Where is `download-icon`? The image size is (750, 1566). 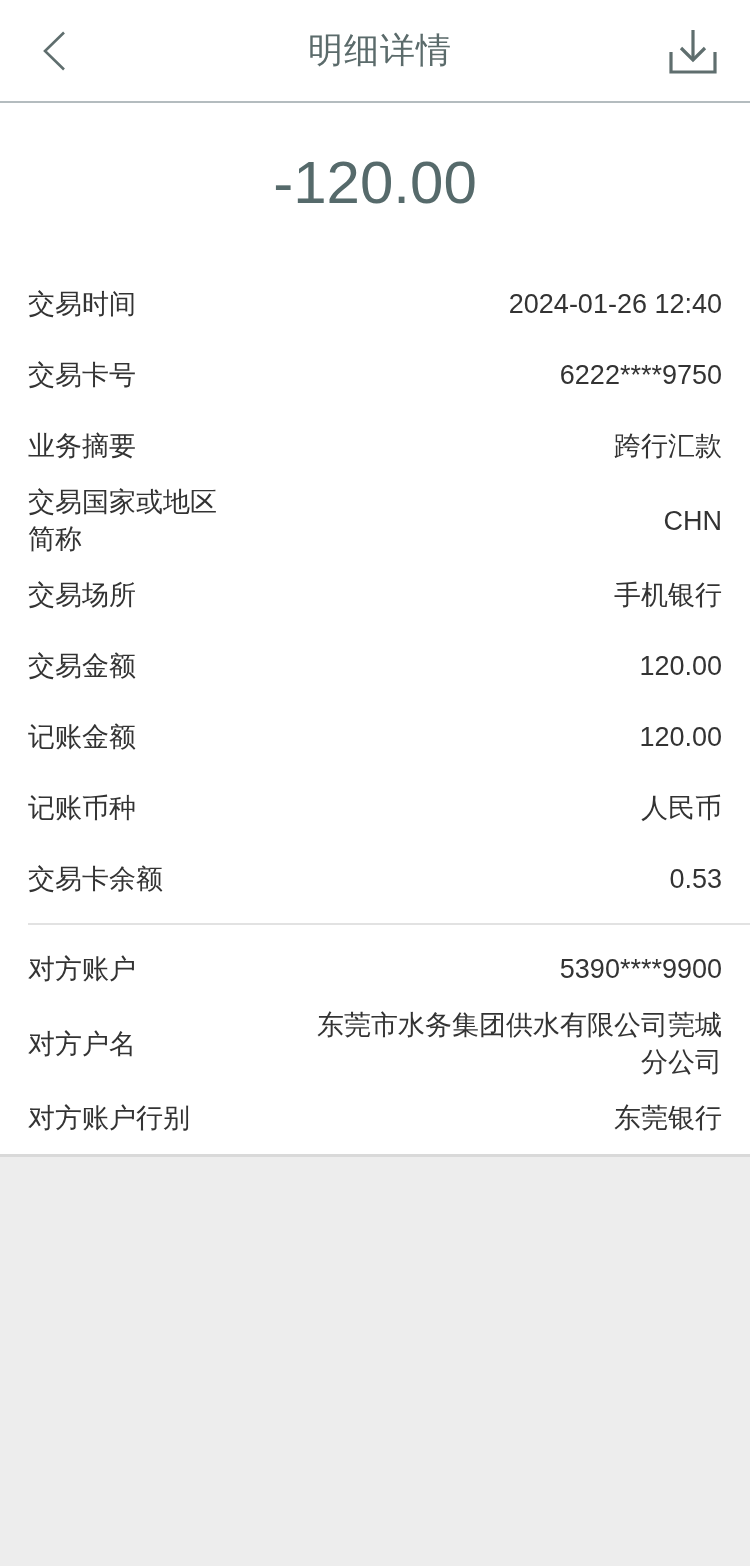
download-icon is located at coordinates (693, 50).